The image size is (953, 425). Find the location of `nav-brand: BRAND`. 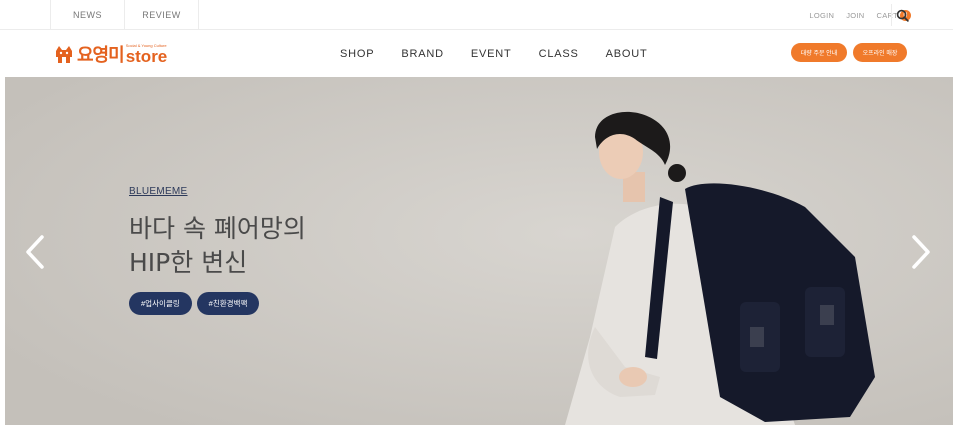

nav-brand: BRAND is located at coordinates (422, 54).